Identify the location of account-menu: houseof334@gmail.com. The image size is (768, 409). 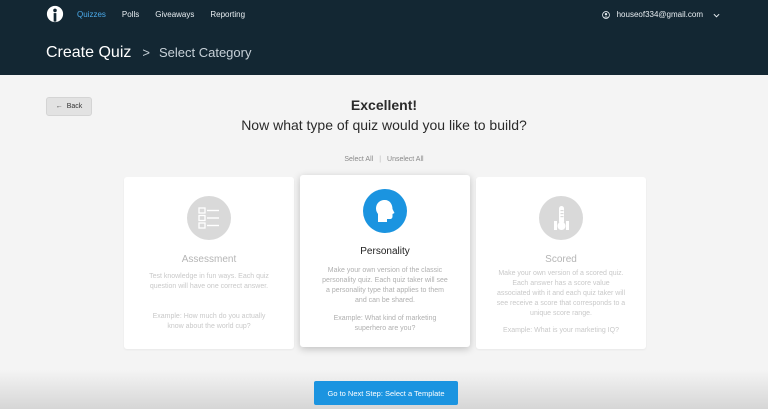
(660, 15).